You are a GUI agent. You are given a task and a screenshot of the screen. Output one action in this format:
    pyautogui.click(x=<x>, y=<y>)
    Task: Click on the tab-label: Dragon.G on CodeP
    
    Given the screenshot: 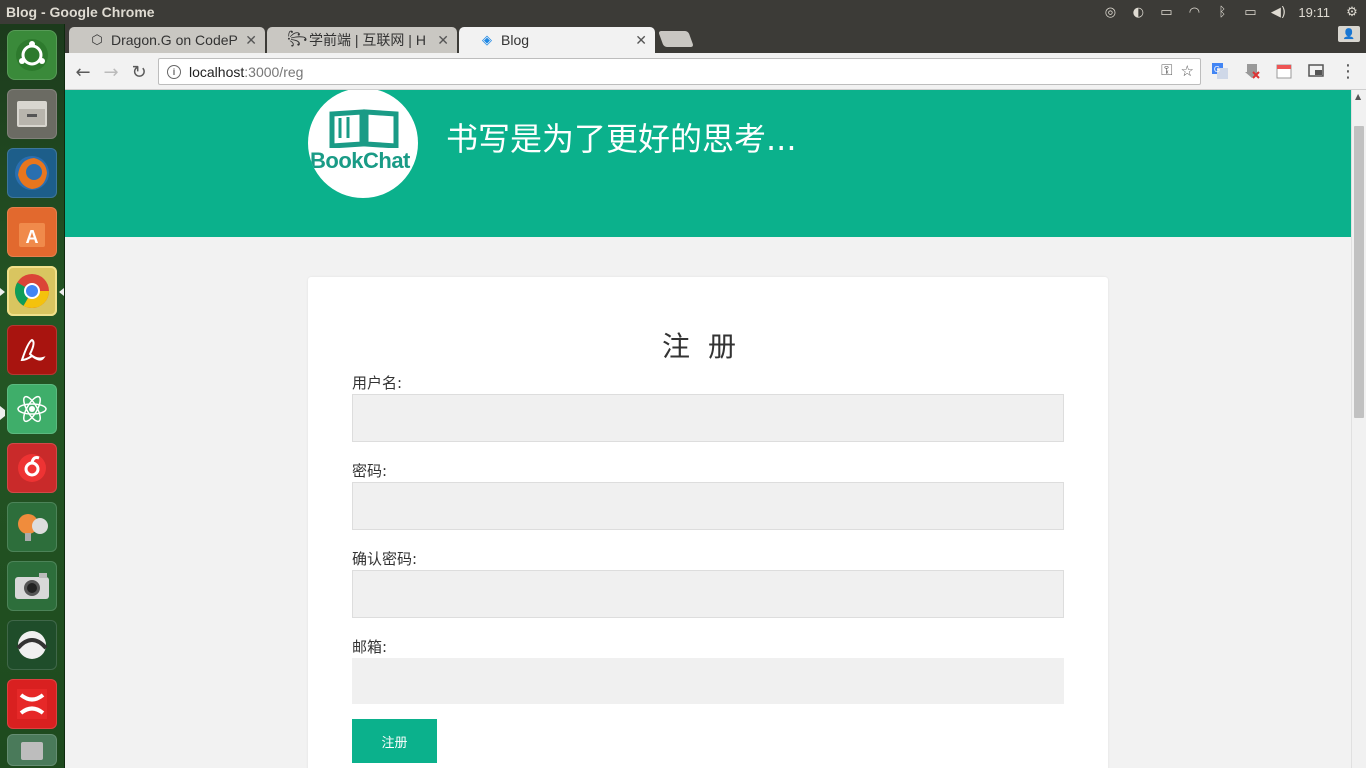 What is the action you would take?
    pyautogui.click(x=174, y=40)
    